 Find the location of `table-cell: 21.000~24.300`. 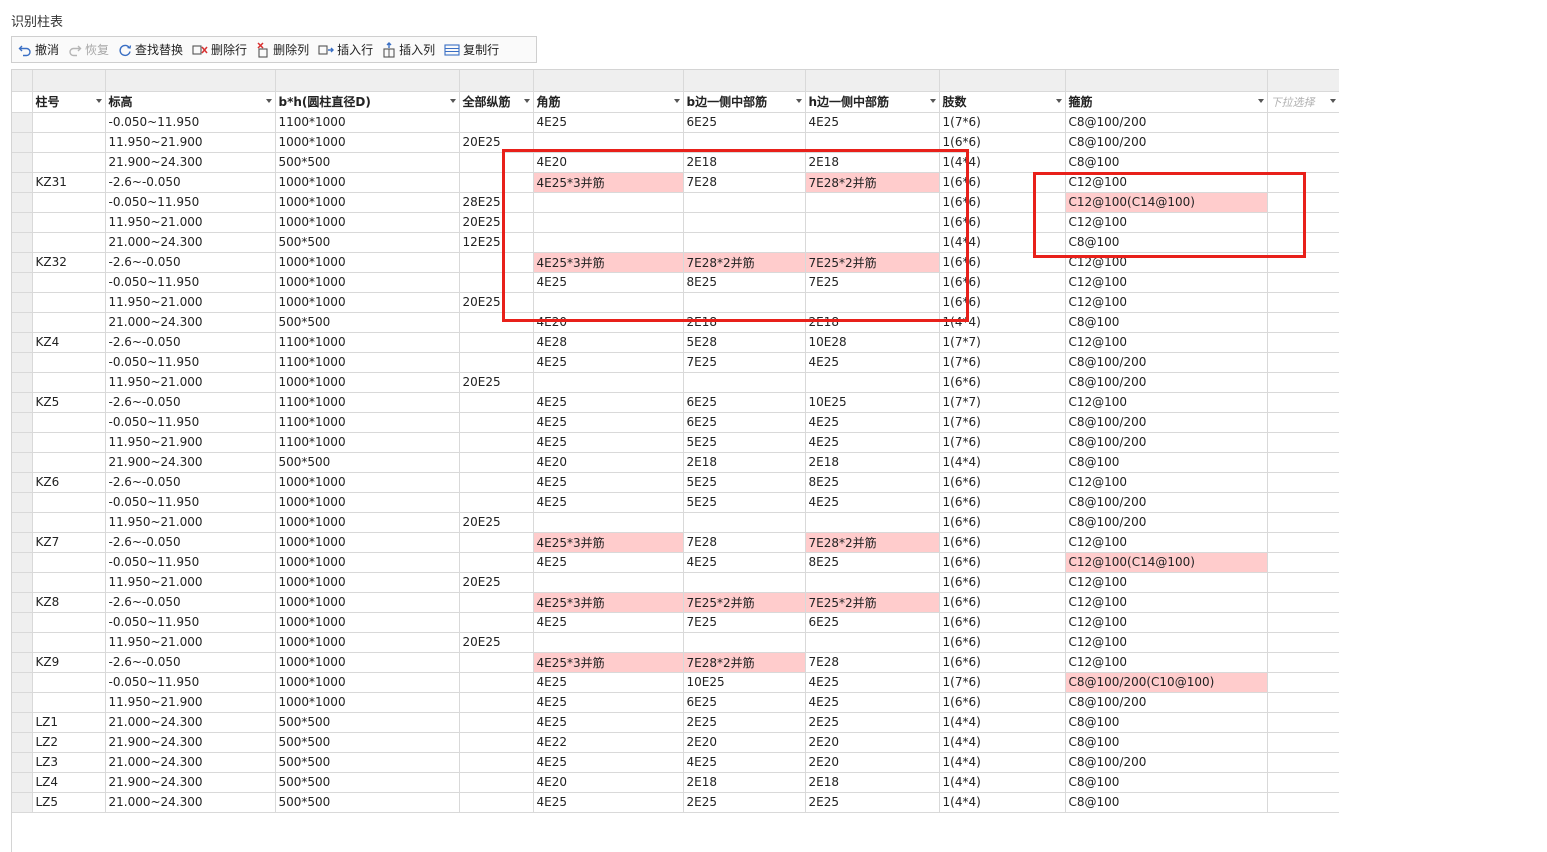

table-cell: 21.000~24.300 is located at coordinates (190, 242).